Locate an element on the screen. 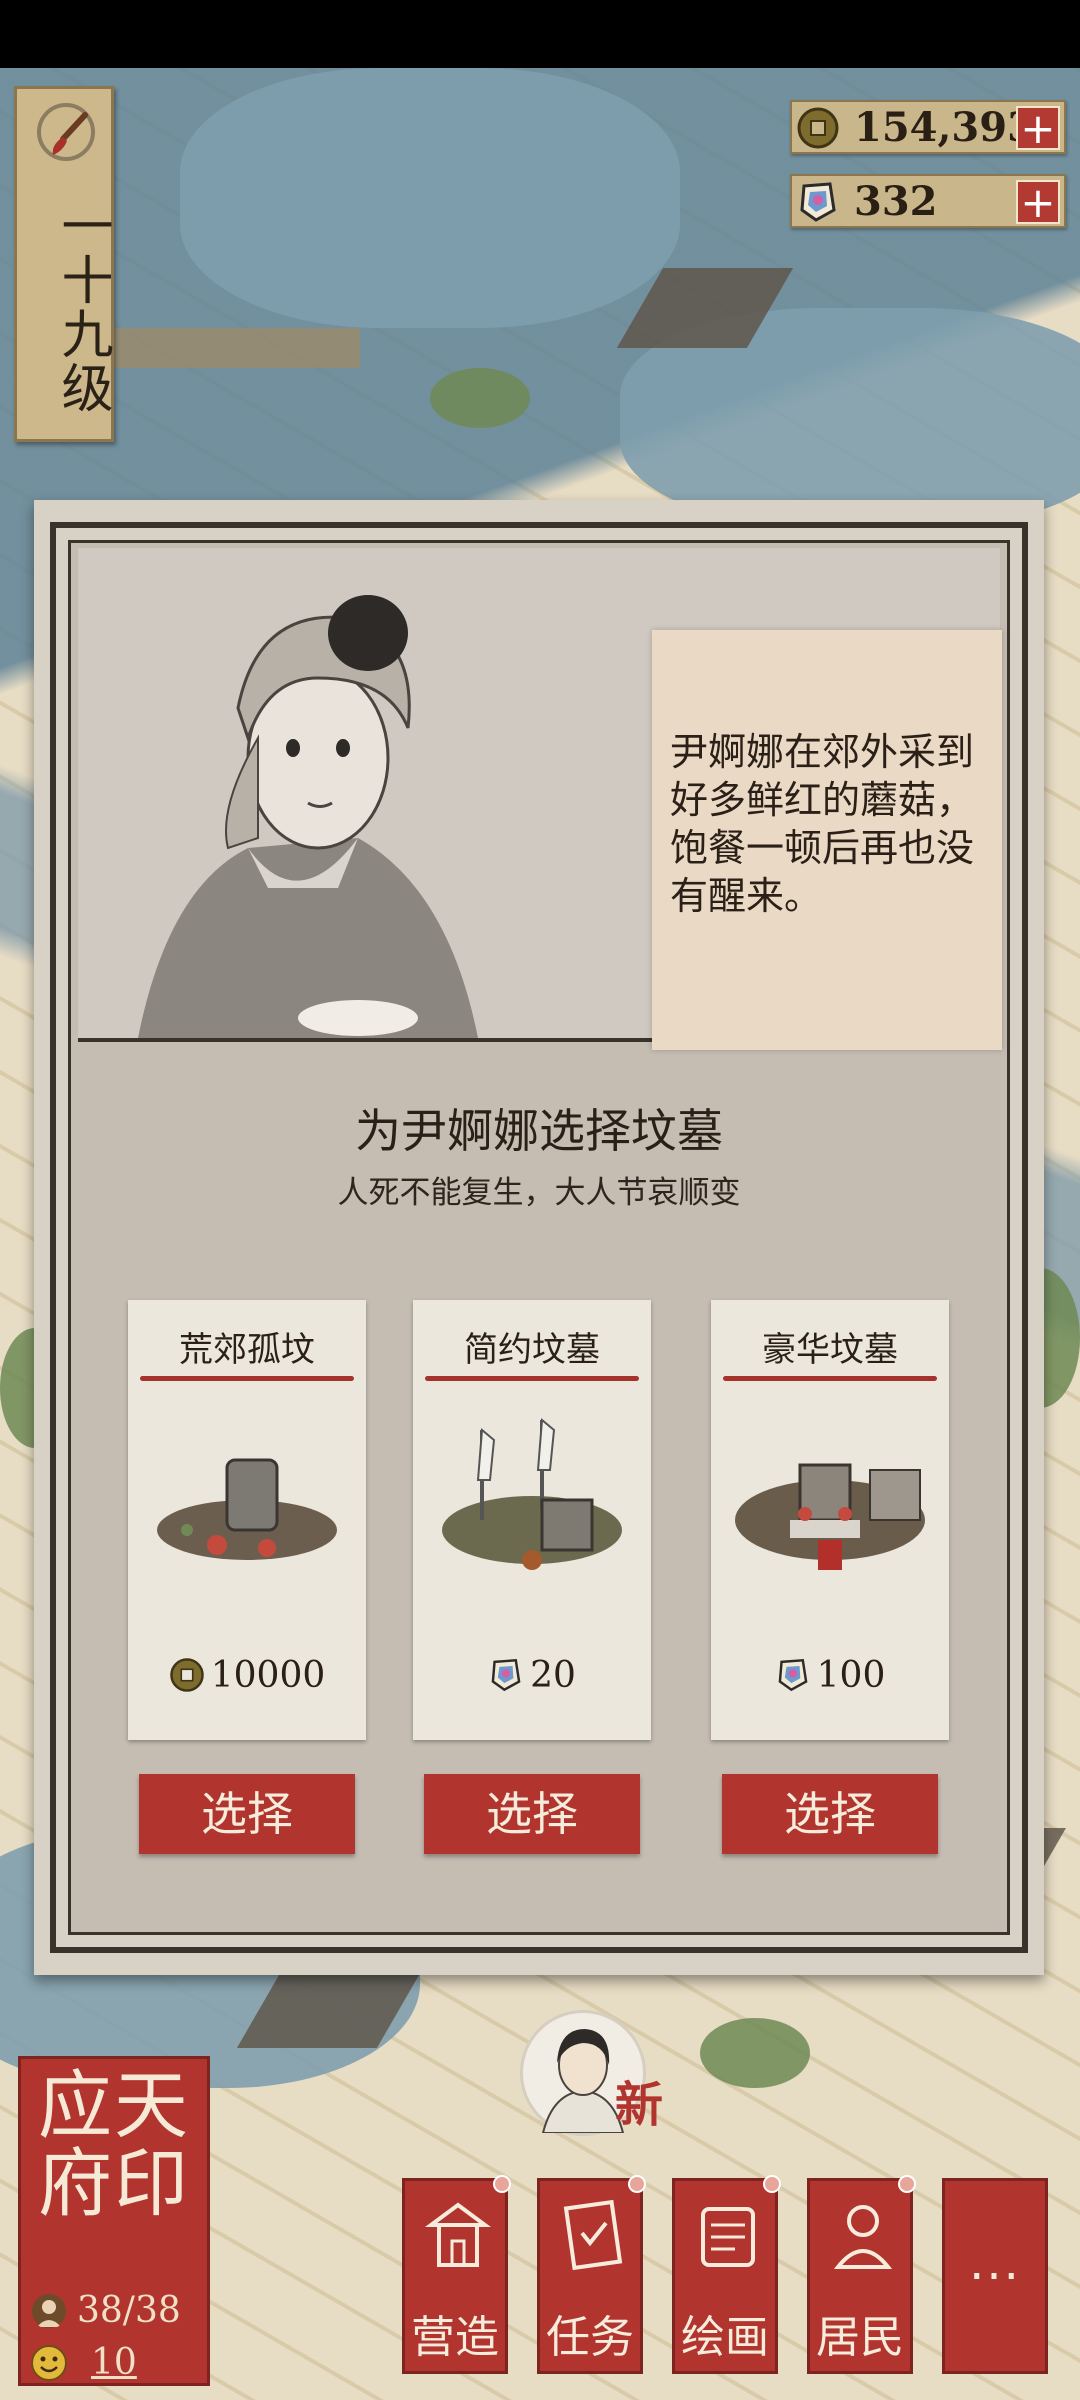  grave-price-value: 100 is located at coordinates (851, 1675).